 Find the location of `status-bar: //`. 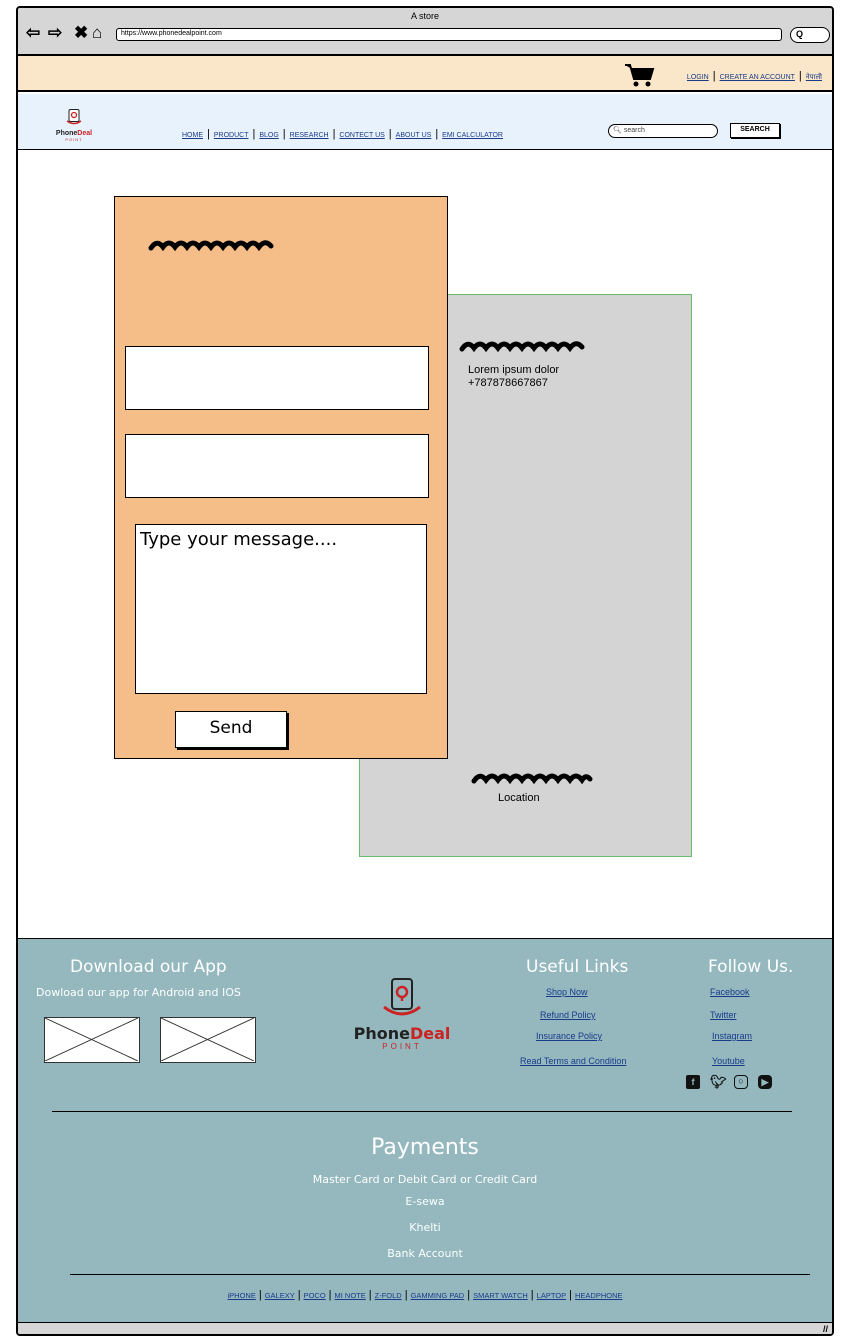

status-bar: // is located at coordinates (425, 1328).